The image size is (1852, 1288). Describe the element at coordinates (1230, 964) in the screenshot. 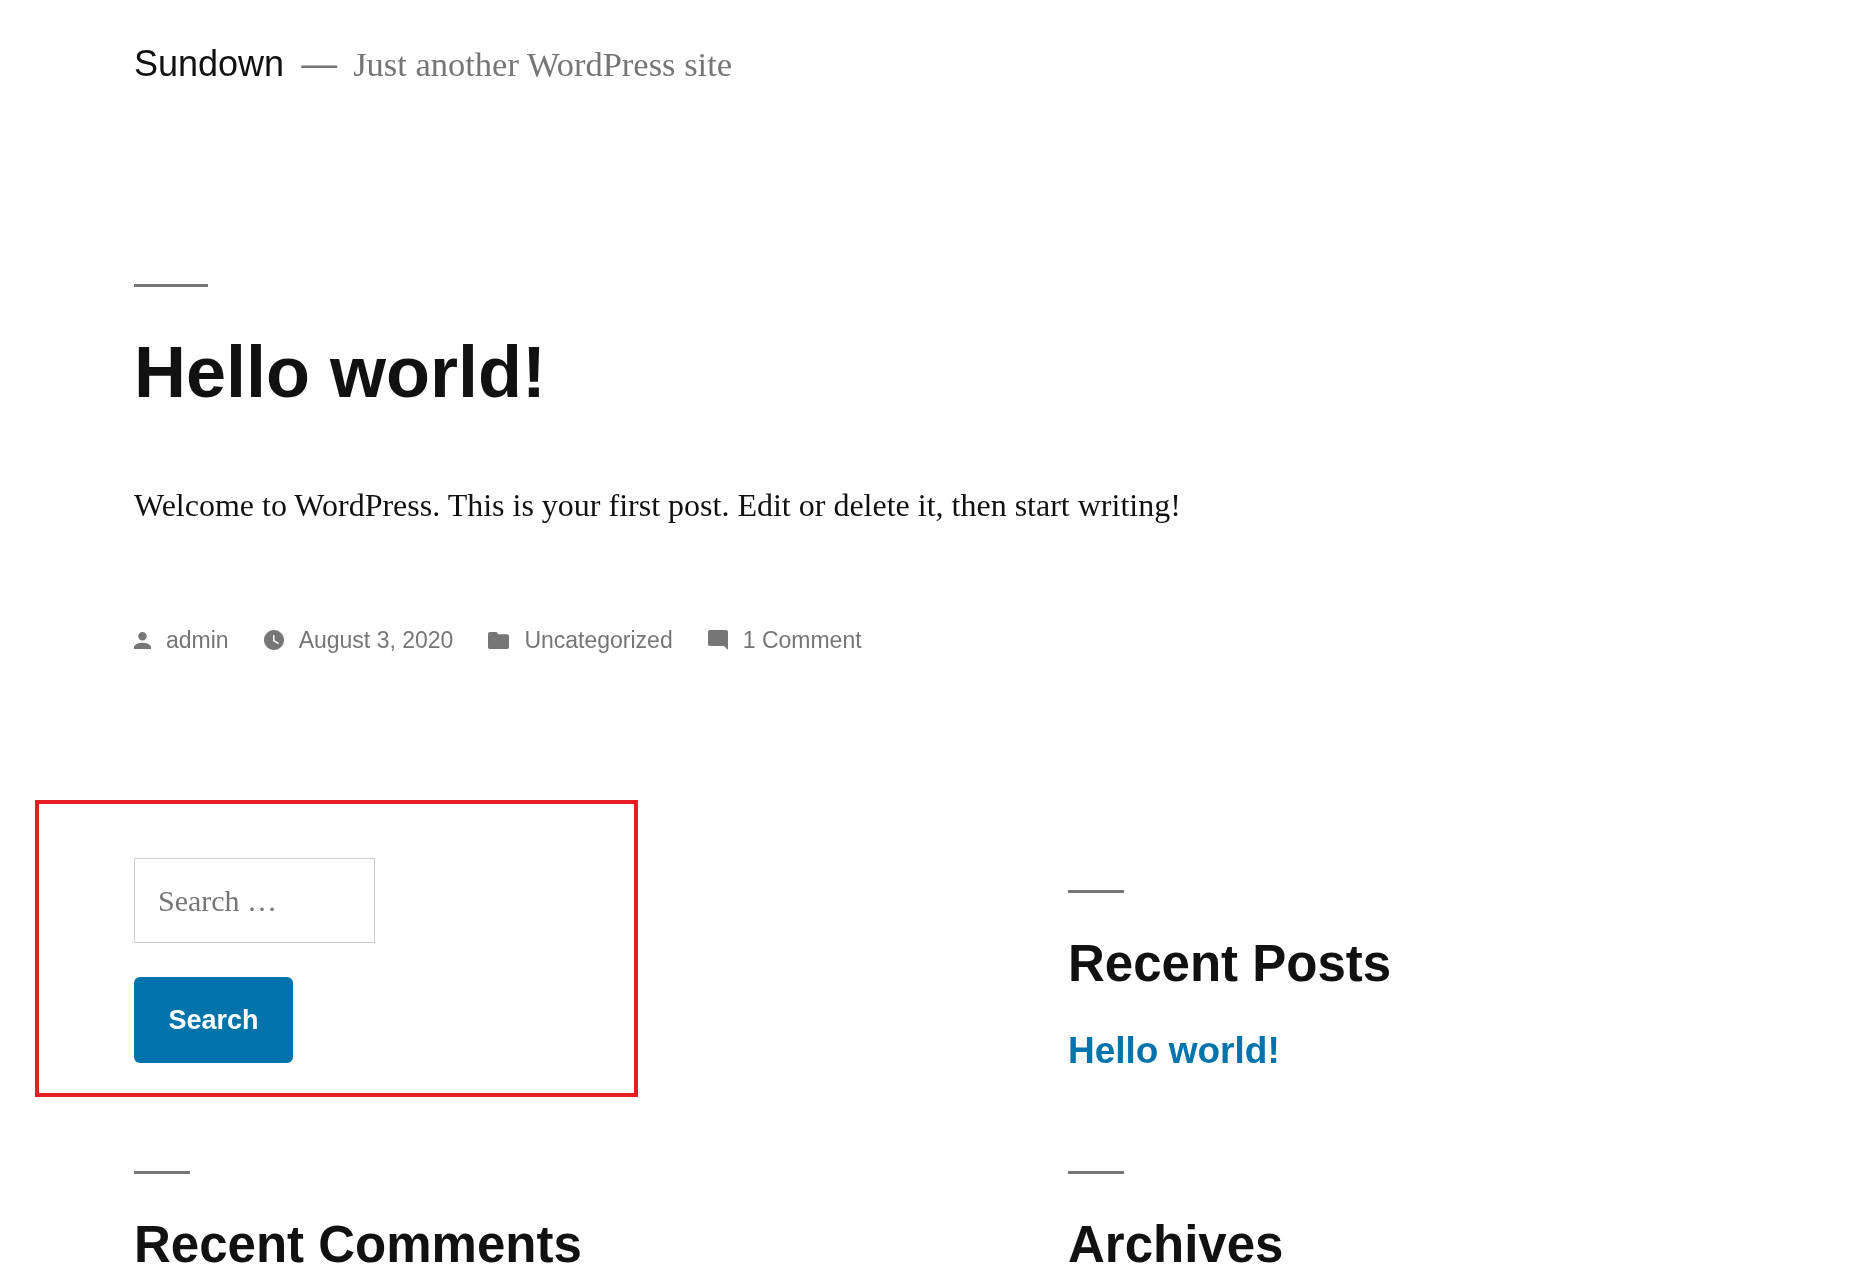

I see `widget-title: Recent Posts` at that location.